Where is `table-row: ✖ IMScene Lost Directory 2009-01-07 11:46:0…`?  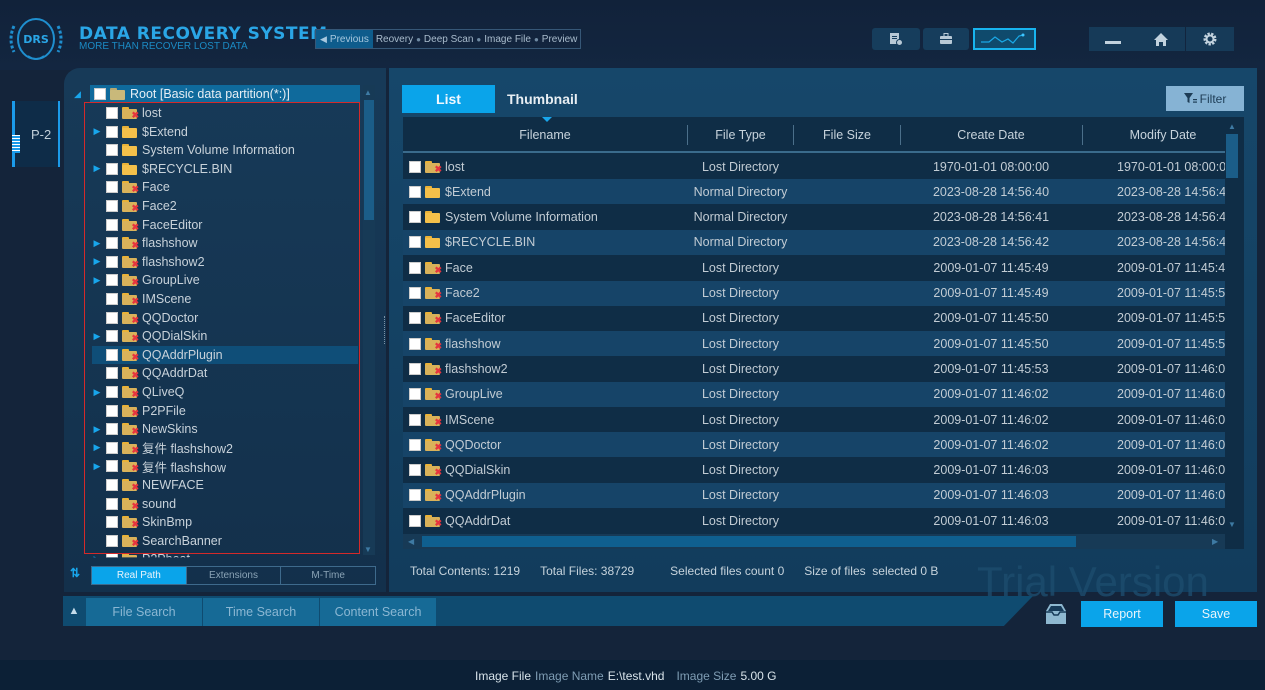
table-row: ✖ IMScene Lost Directory 2009-01-07 11:46:0… is located at coordinates (814, 419).